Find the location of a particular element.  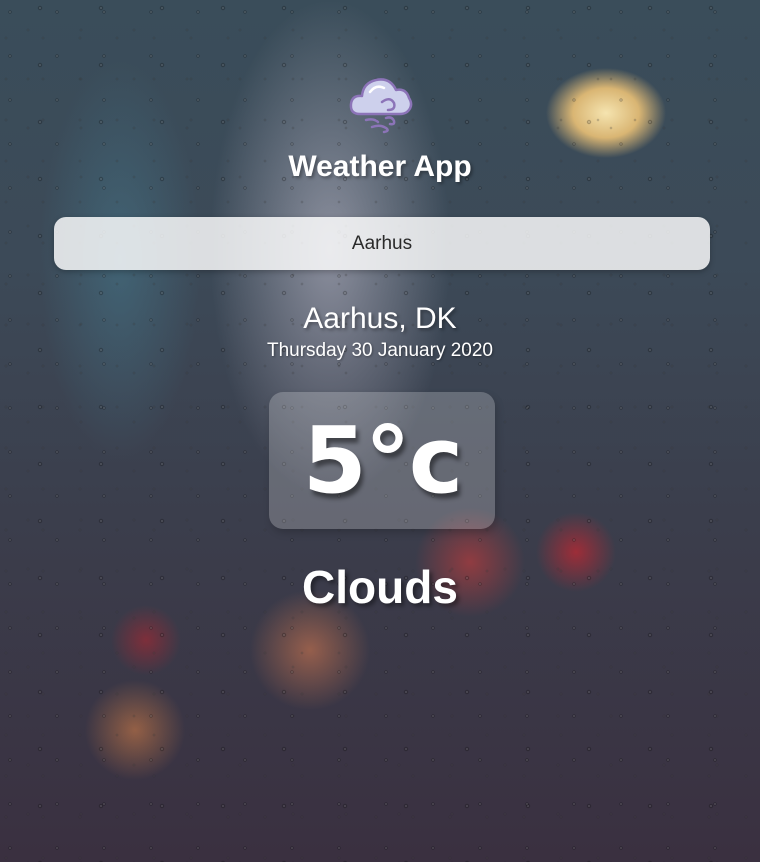

temperature-card: 5°c is located at coordinates (382, 460).